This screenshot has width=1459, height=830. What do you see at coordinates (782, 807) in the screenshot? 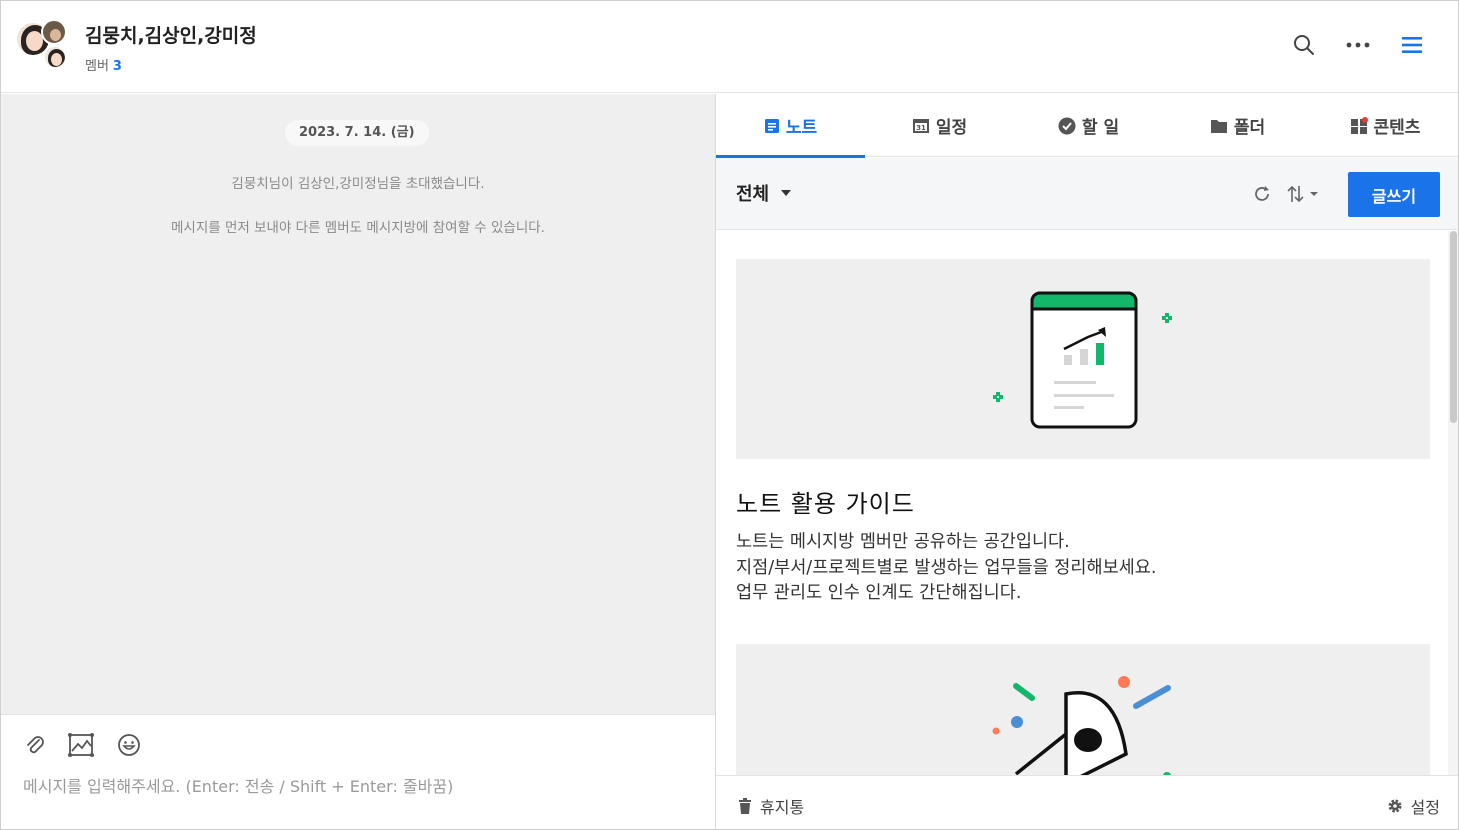
I see `trash-label: 휴지통` at bounding box center [782, 807].